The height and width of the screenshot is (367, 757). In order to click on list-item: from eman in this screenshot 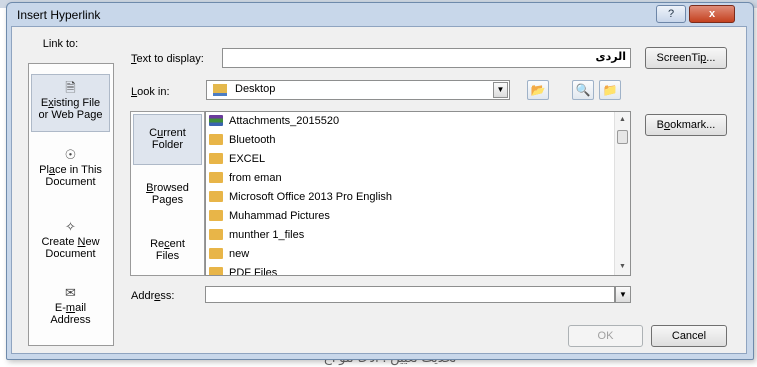, I will do `click(245, 178)`.